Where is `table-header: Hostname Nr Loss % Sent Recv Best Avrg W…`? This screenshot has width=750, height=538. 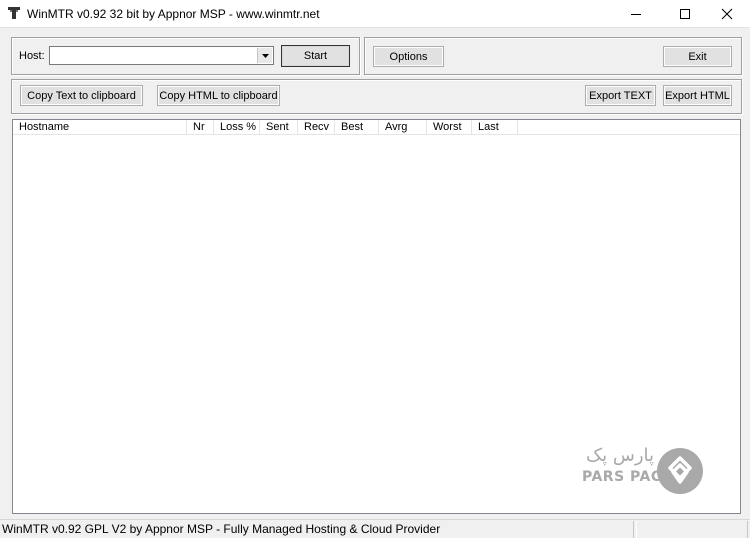 table-header: Hostname Nr Loss % Sent Recv Best Avrg W… is located at coordinates (376, 127).